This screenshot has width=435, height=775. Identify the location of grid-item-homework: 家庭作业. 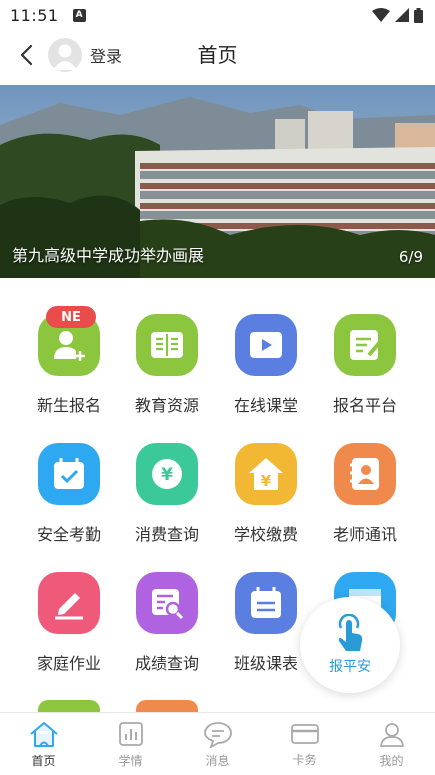
(69, 623).